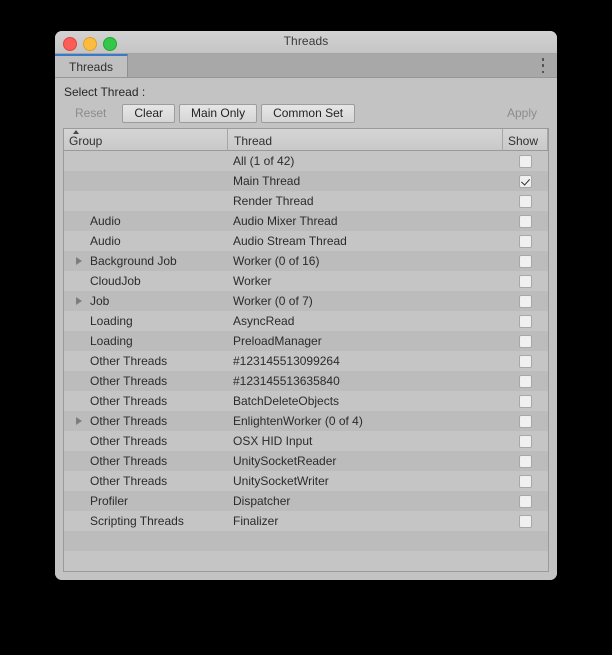 This screenshot has height=655, width=612. Describe the element at coordinates (218, 113) in the screenshot. I see `main-only-button: Main Only` at that location.